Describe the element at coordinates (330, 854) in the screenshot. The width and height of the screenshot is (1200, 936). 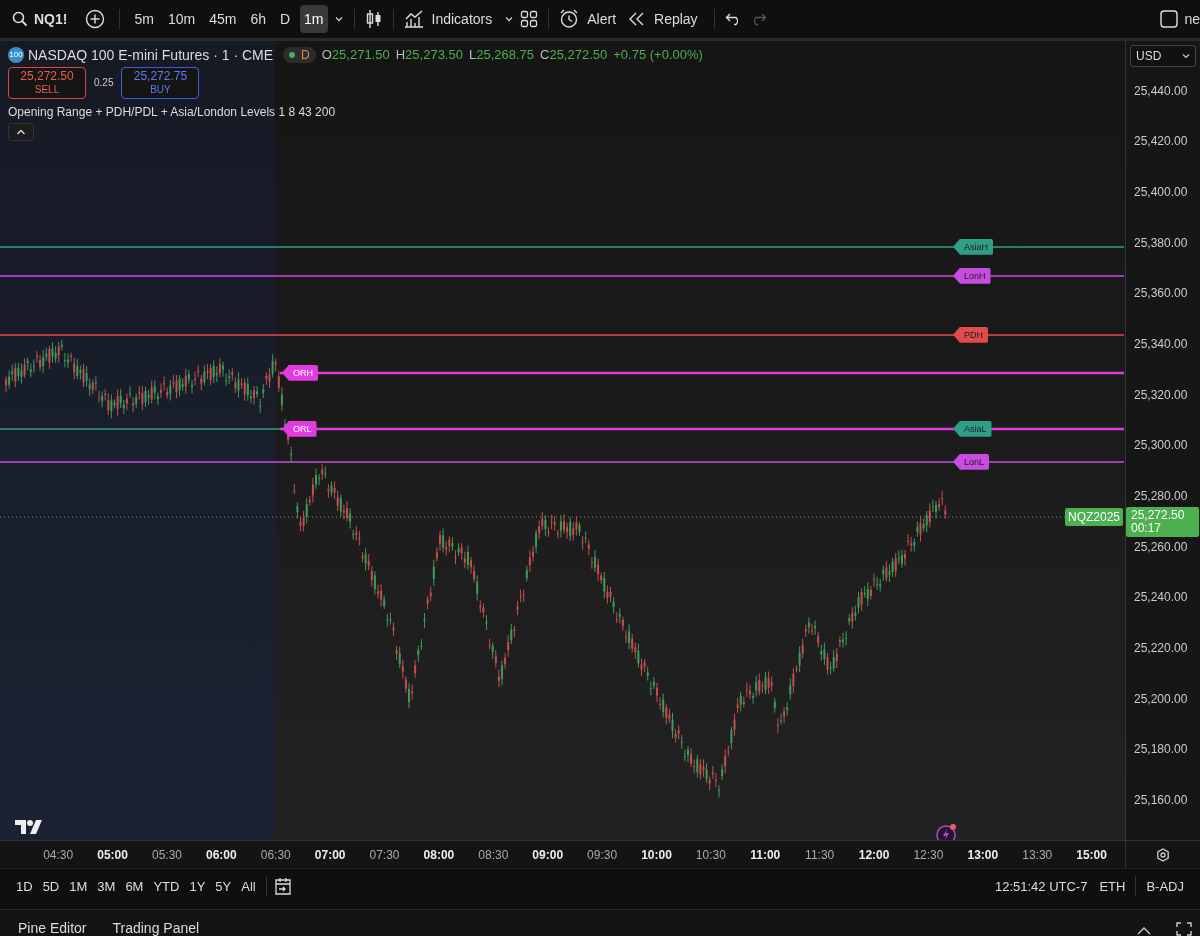
I see `time-tick: 07:00` at that location.